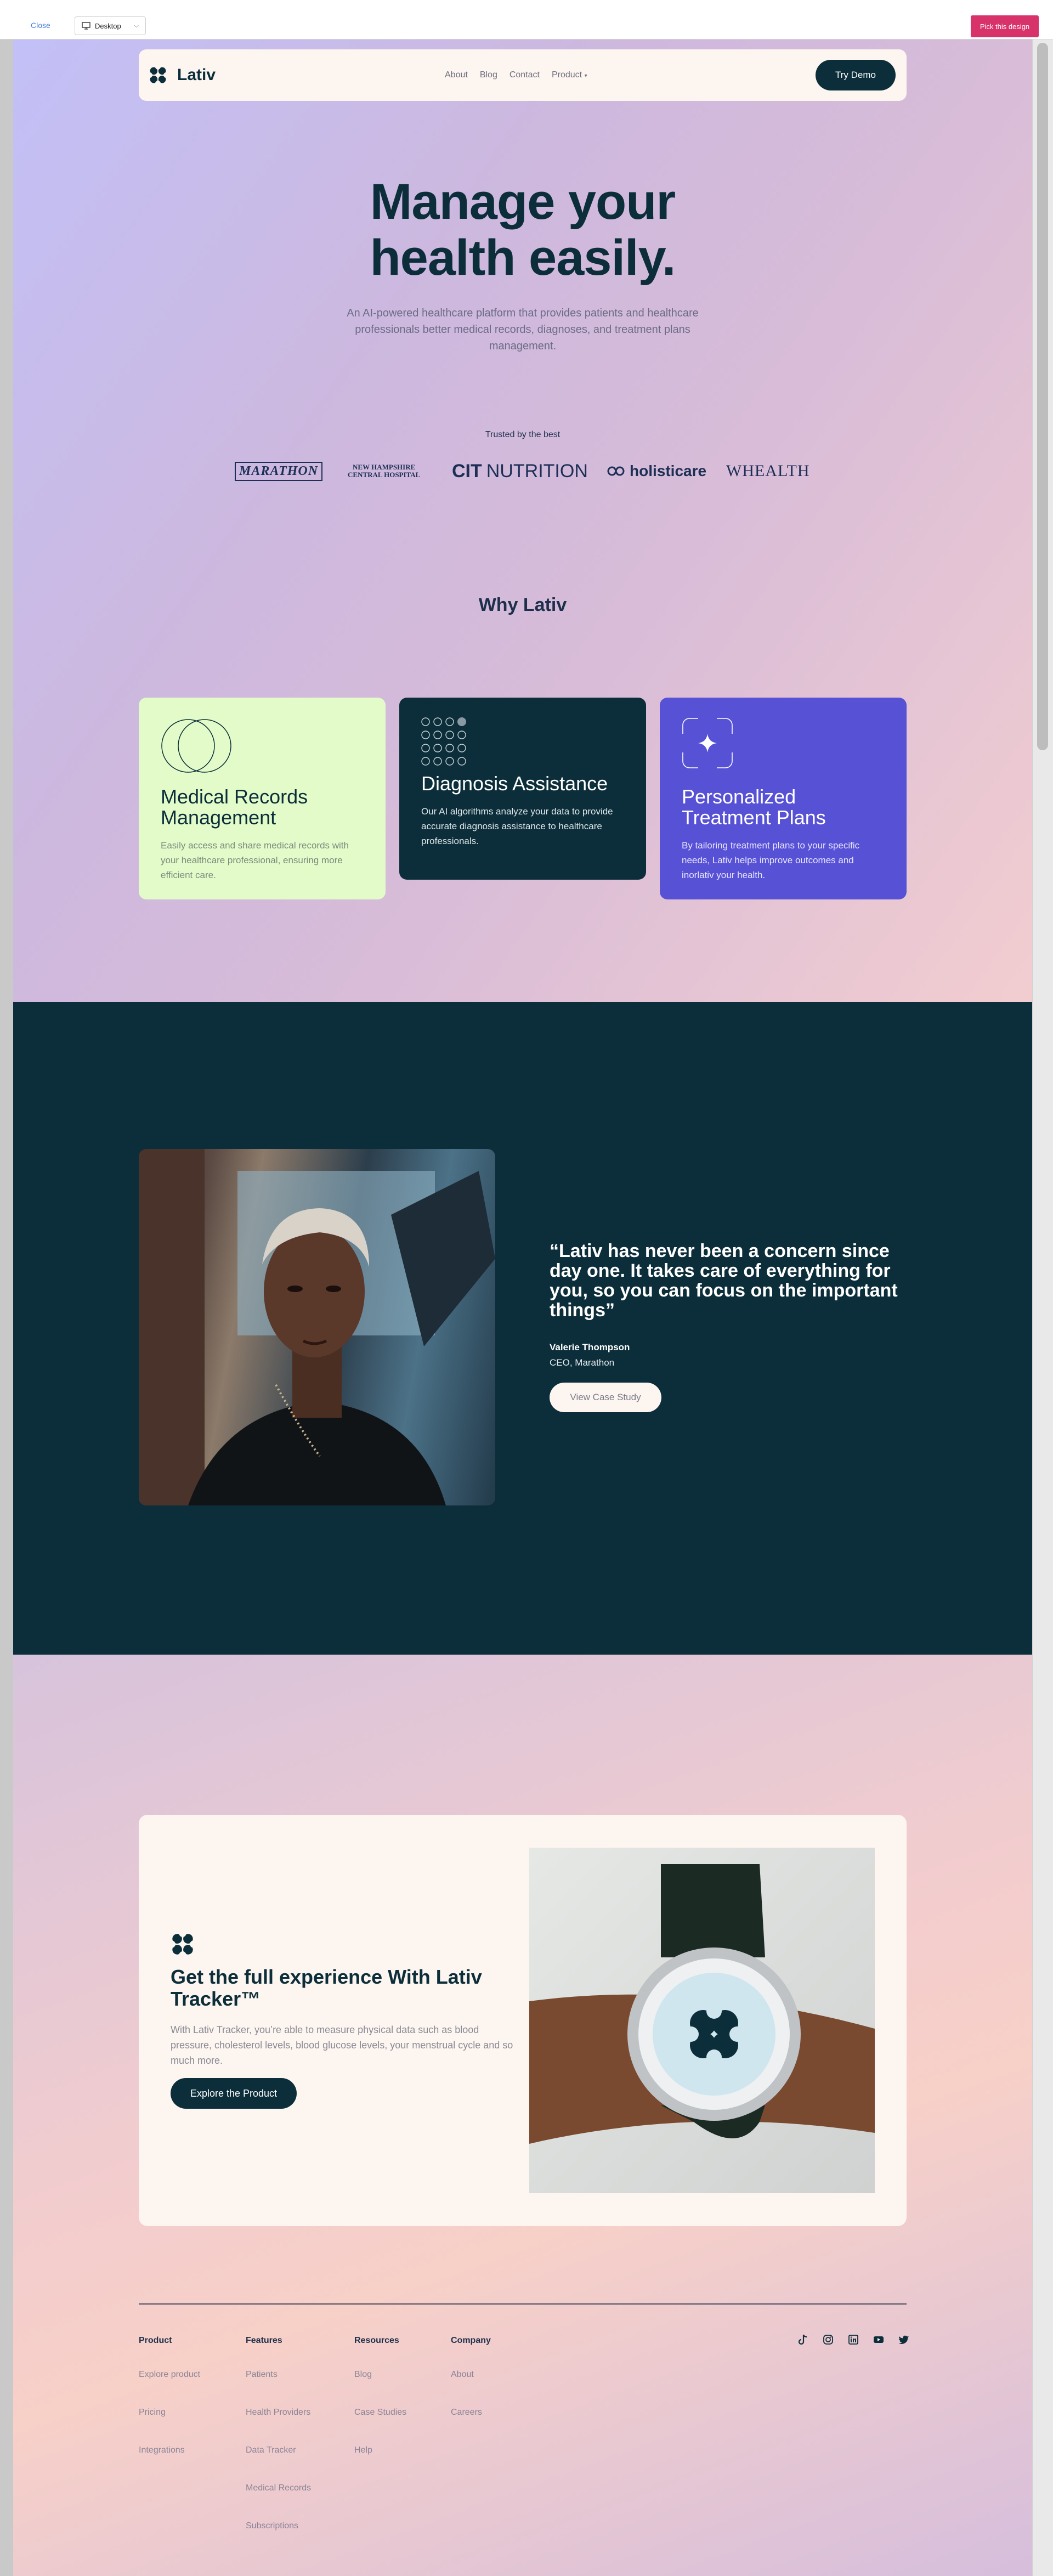 Image resolution: width=1053 pixels, height=2576 pixels. What do you see at coordinates (467, 471) in the screenshot?
I see `cit-logo-bold: CIT` at bounding box center [467, 471].